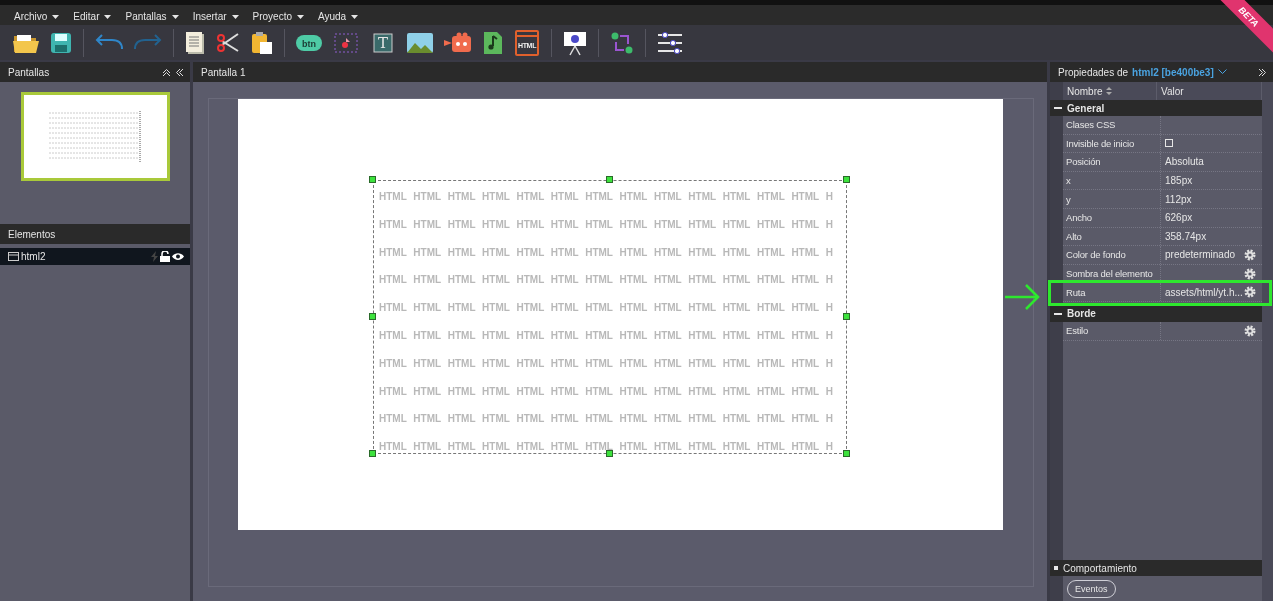  What do you see at coordinates (154, 256) in the screenshot?
I see `lightning-icon` at bounding box center [154, 256].